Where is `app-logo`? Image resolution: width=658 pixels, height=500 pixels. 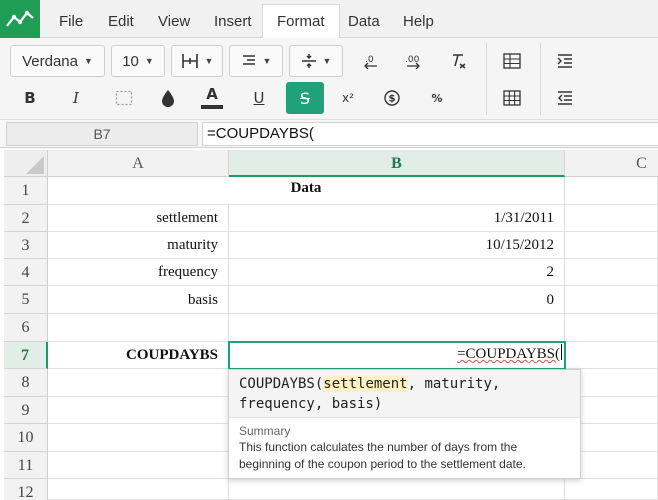 app-logo is located at coordinates (20, 19).